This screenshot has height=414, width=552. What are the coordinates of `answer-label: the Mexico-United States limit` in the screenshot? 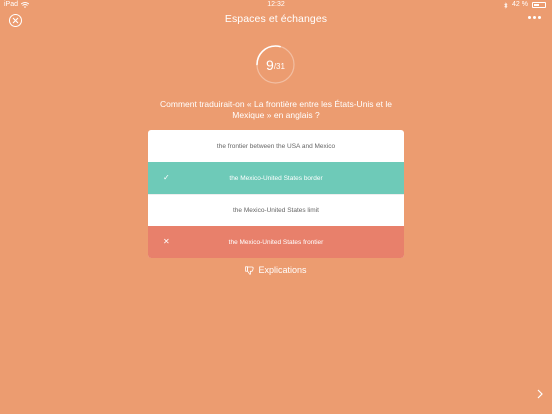 It's located at (276, 210).